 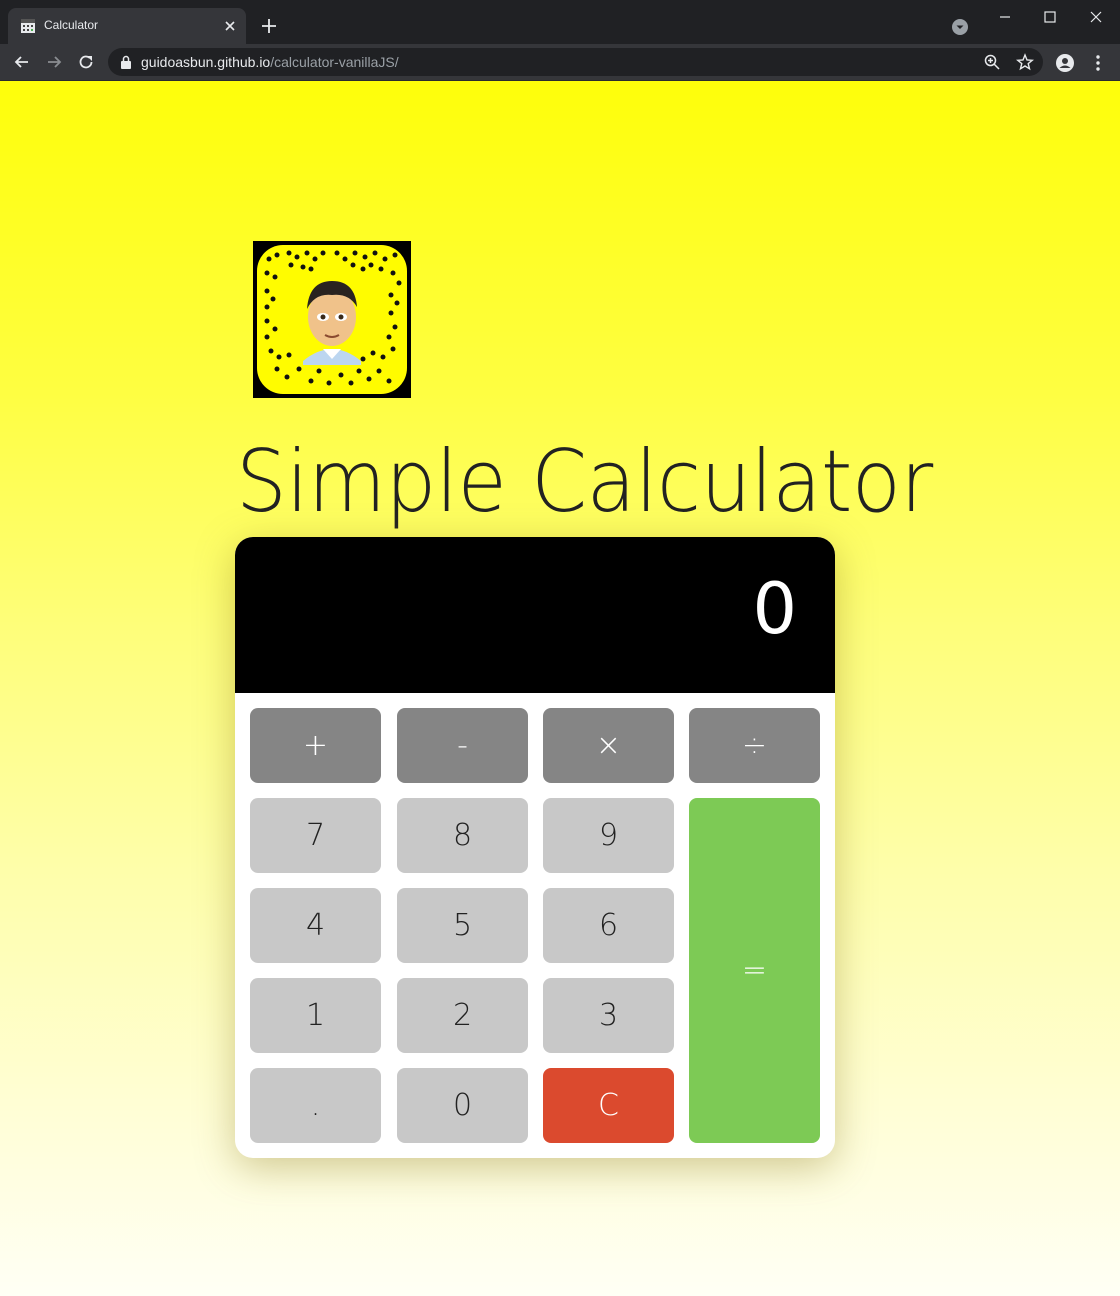 What do you see at coordinates (754, 745) in the screenshot?
I see `divide-button: ÷` at bounding box center [754, 745].